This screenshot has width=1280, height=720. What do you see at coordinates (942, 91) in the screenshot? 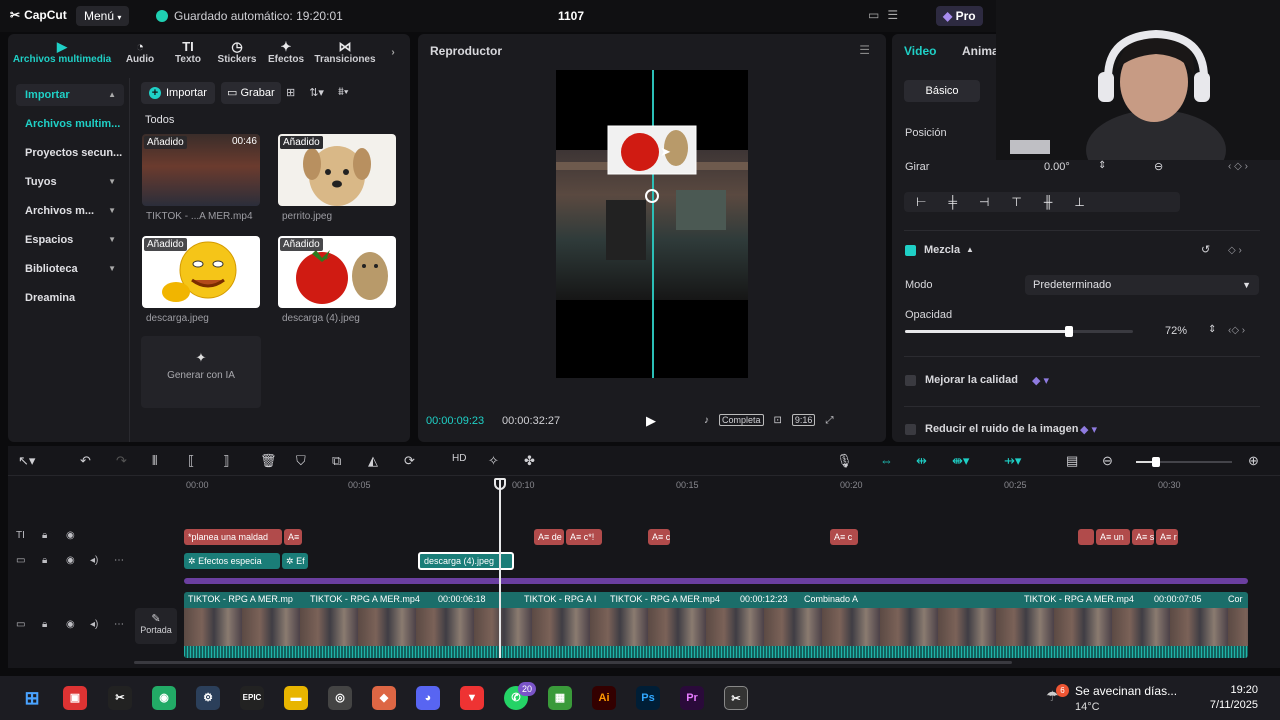
I see `basic-tab: Básico` at bounding box center [942, 91].